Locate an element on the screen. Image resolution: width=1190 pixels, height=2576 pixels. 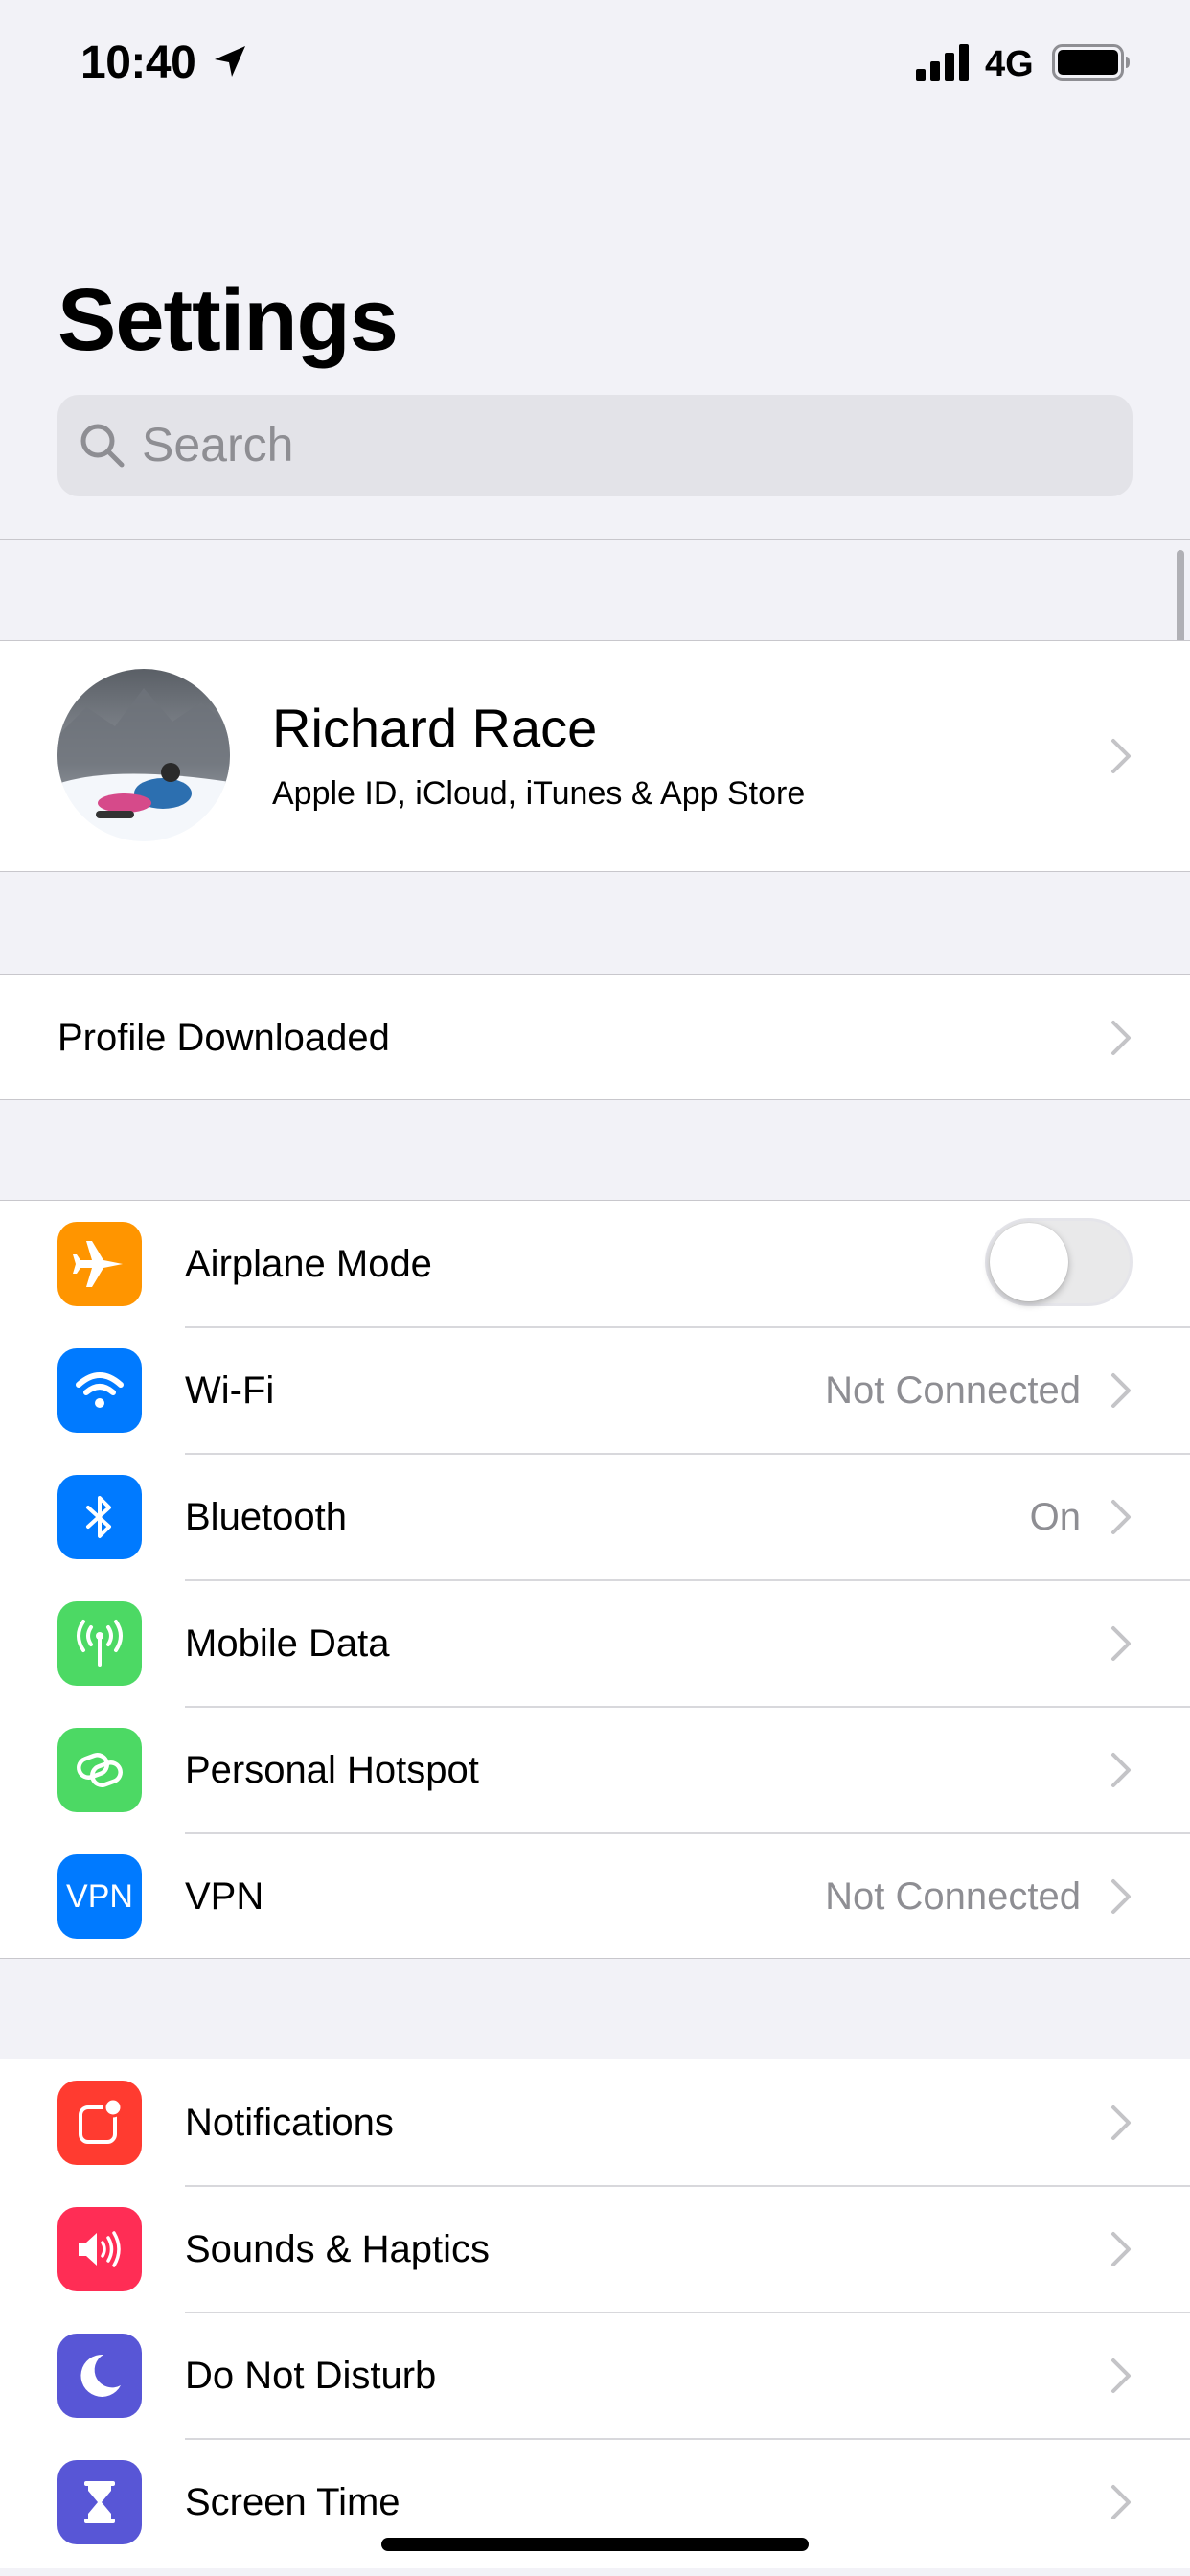
profile-downloaded-row: Profile Downloaded is located at coordinates (595, 1037).